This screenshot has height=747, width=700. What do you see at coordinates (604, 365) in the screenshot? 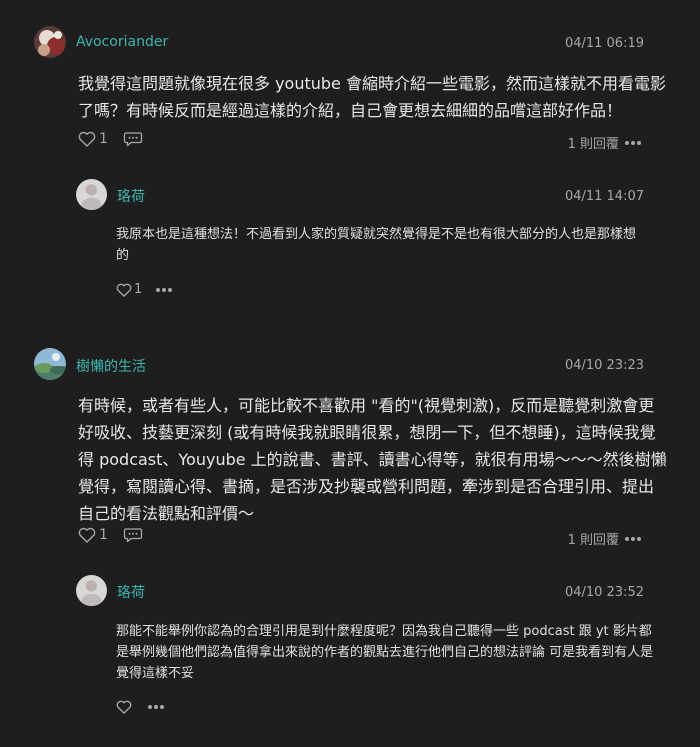
I see `comment-time: 04/10 23:23` at bounding box center [604, 365].